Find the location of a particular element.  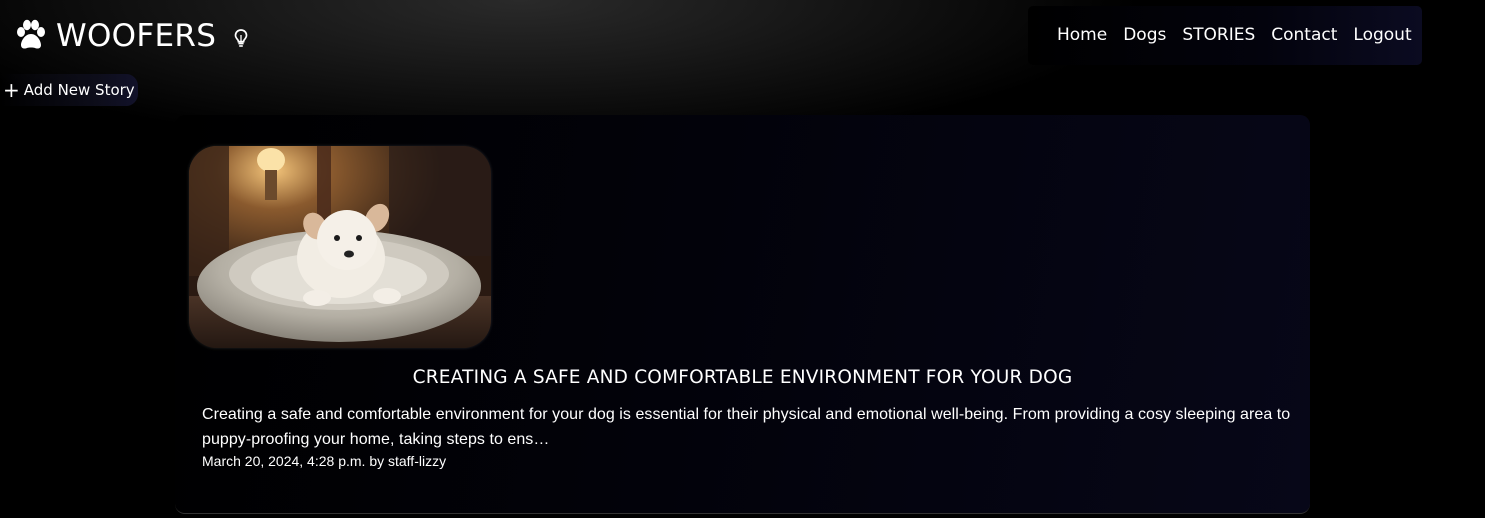

nav-contact: Contact is located at coordinates (1304, 35).